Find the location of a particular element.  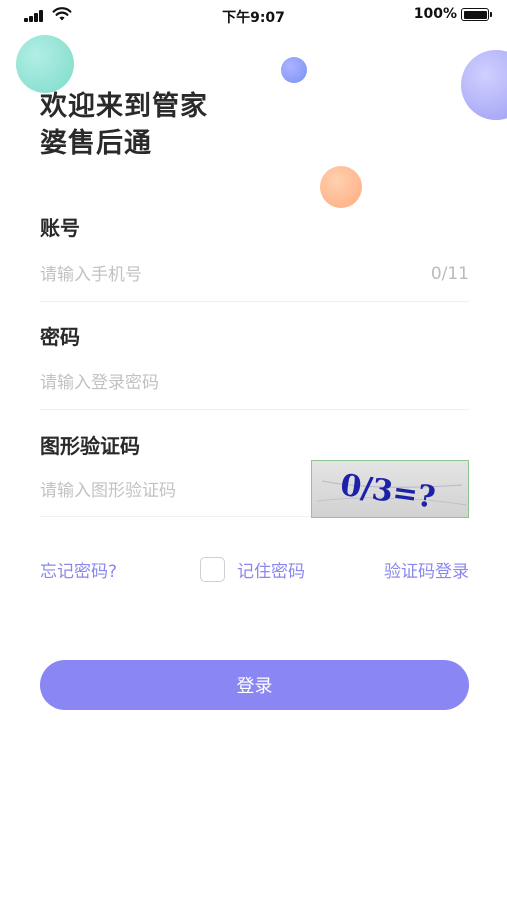

remember-label: 记住密码 is located at coordinates (271, 572).